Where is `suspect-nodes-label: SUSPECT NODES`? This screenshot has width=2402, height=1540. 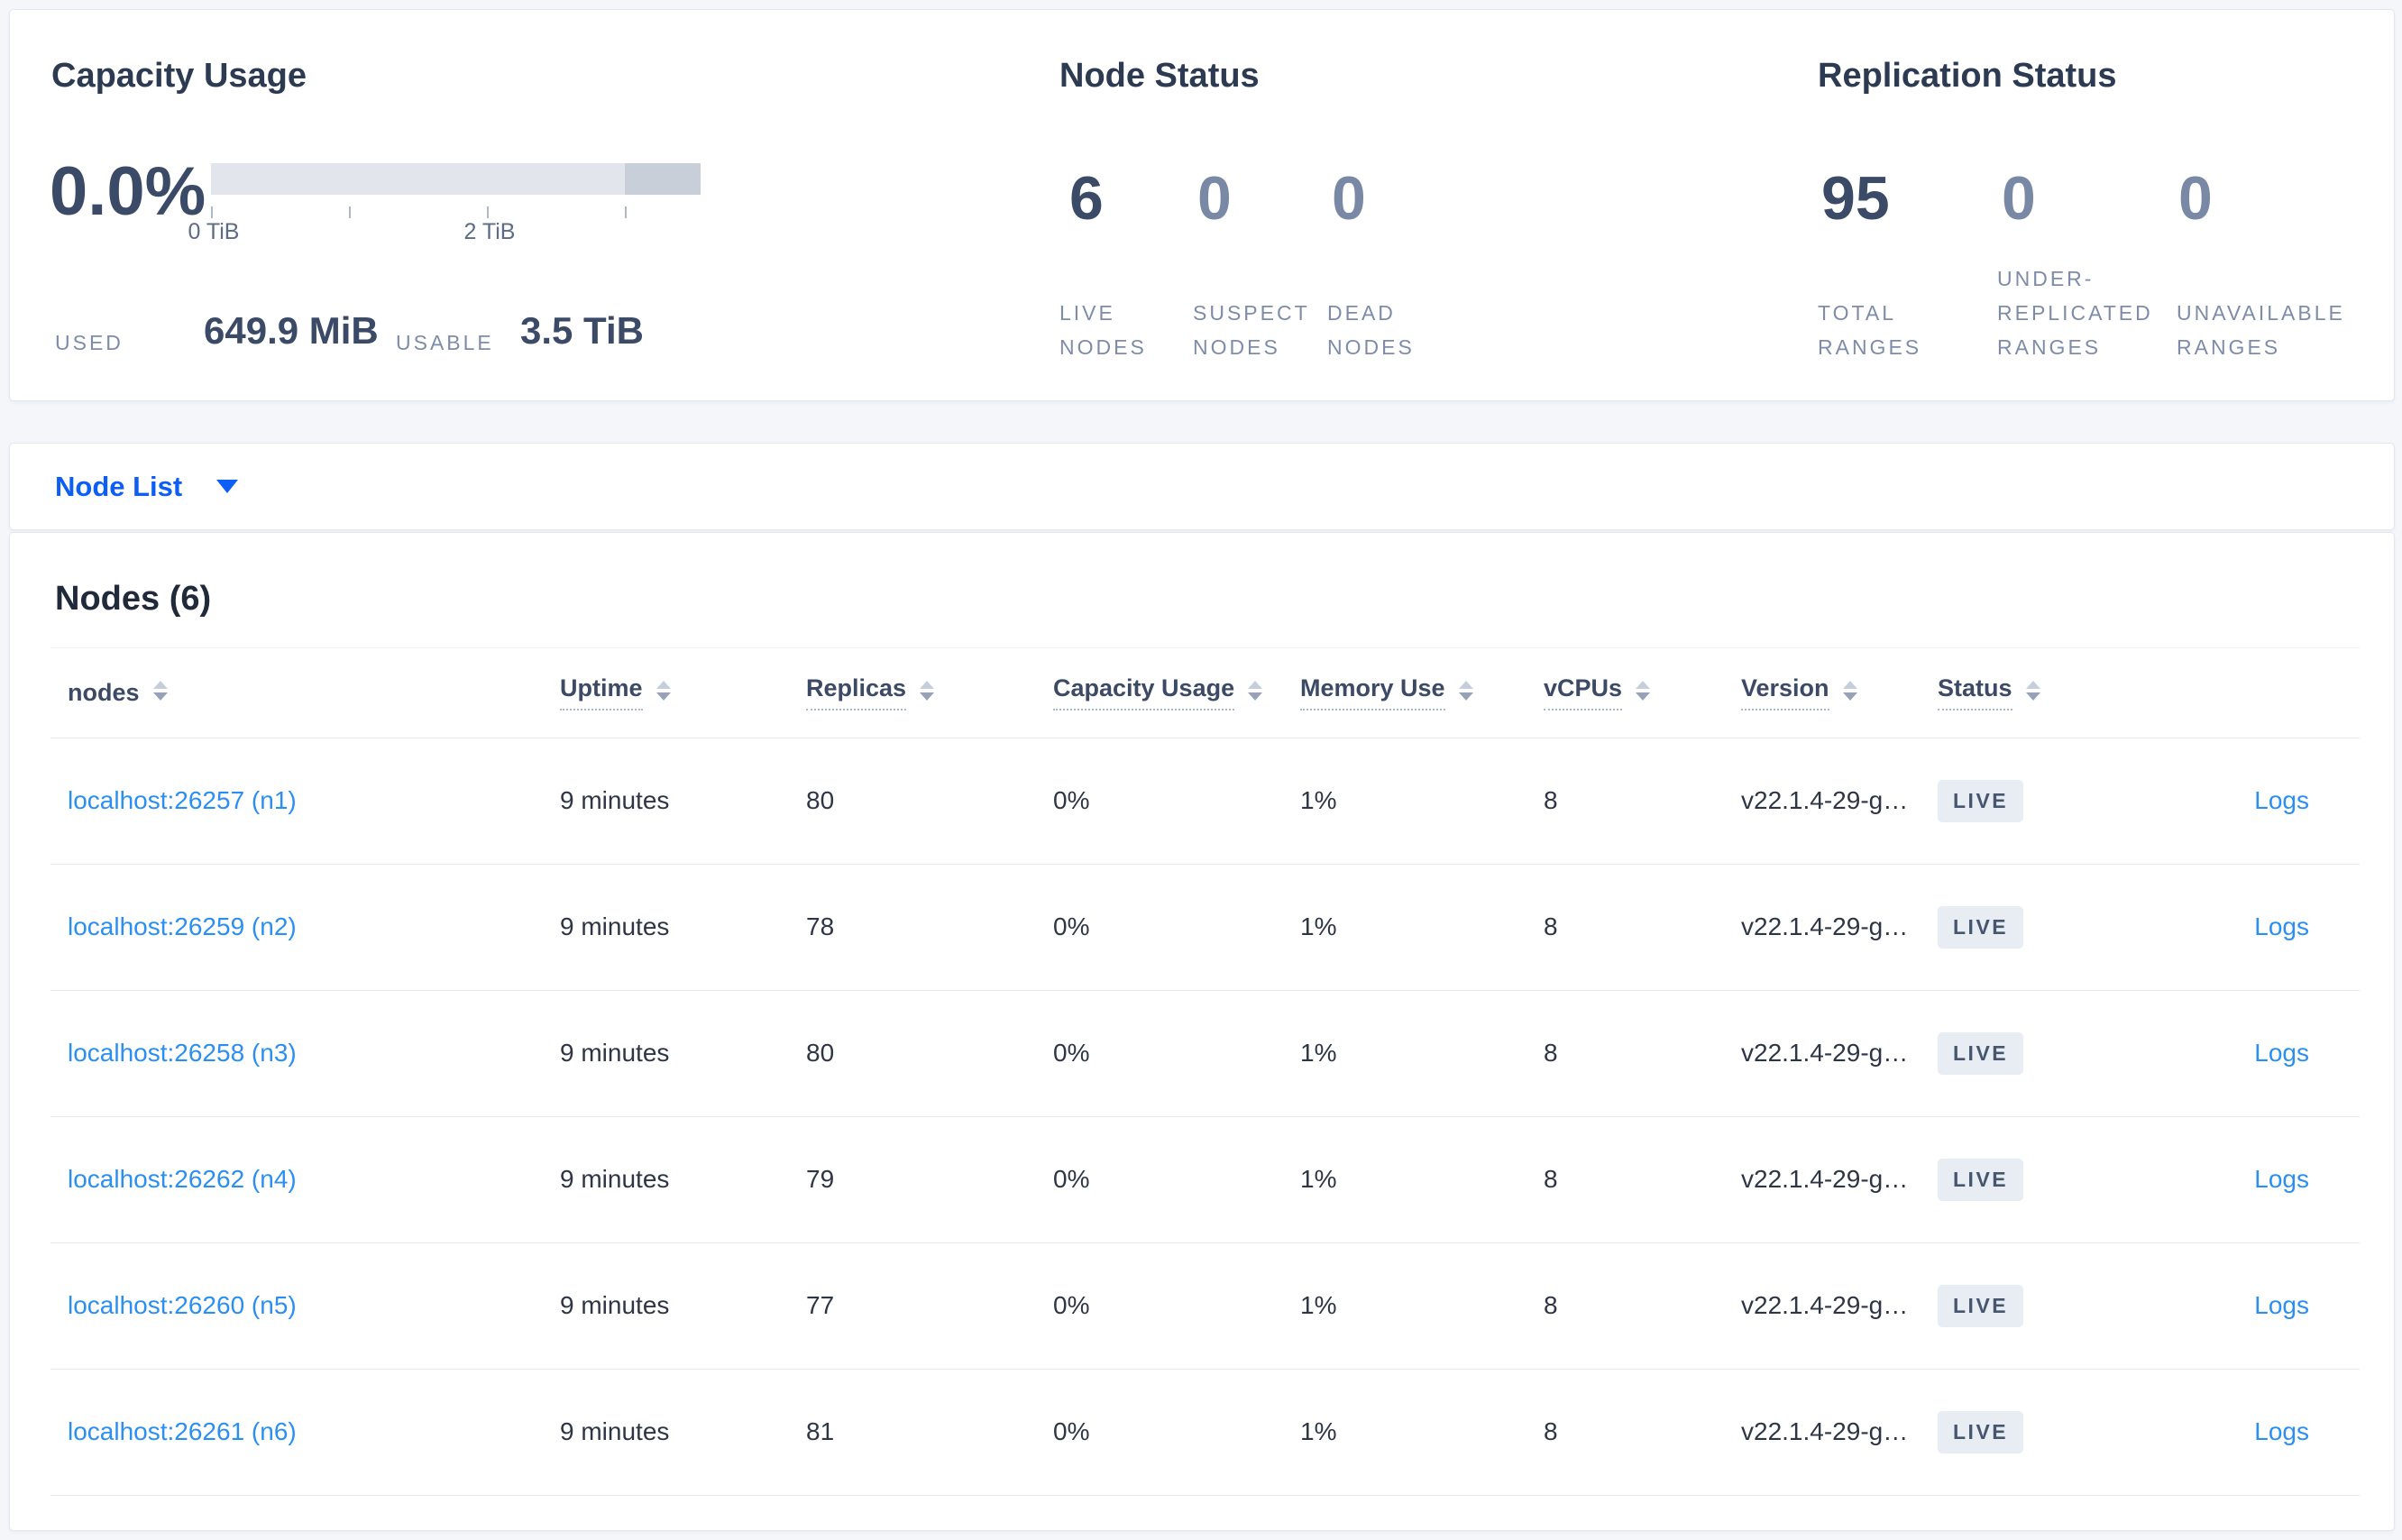 suspect-nodes-label: SUSPECT NODES is located at coordinates (1251, 330).